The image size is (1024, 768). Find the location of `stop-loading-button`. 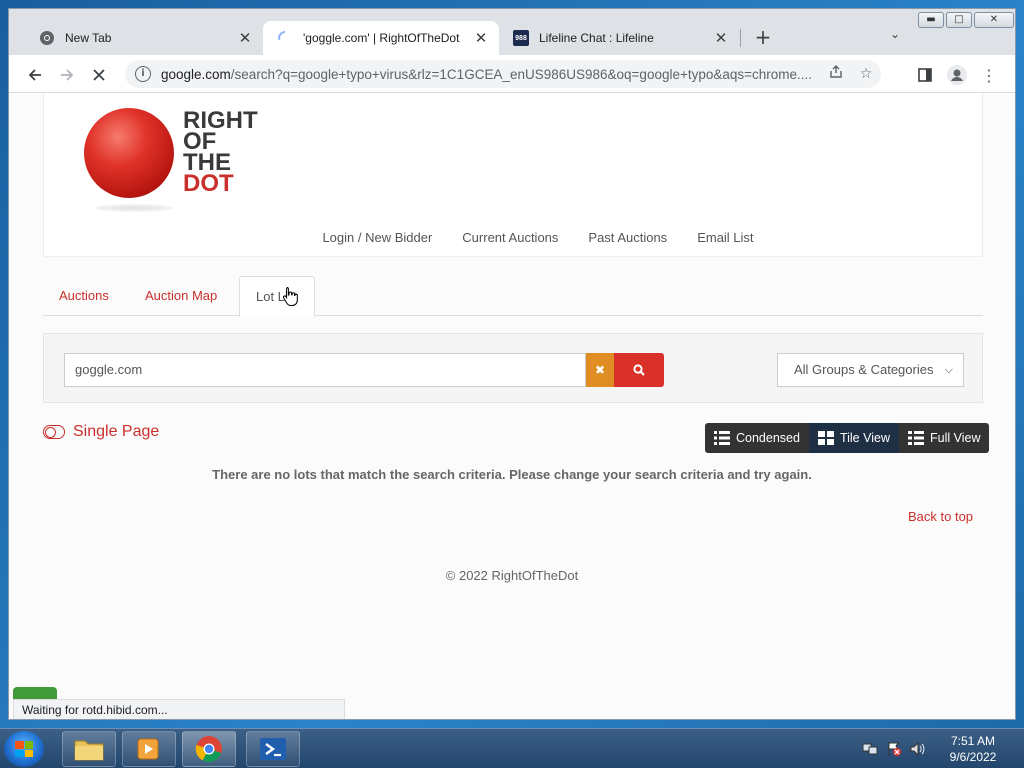

stop-loading-button is located at coordinates (99, 75).